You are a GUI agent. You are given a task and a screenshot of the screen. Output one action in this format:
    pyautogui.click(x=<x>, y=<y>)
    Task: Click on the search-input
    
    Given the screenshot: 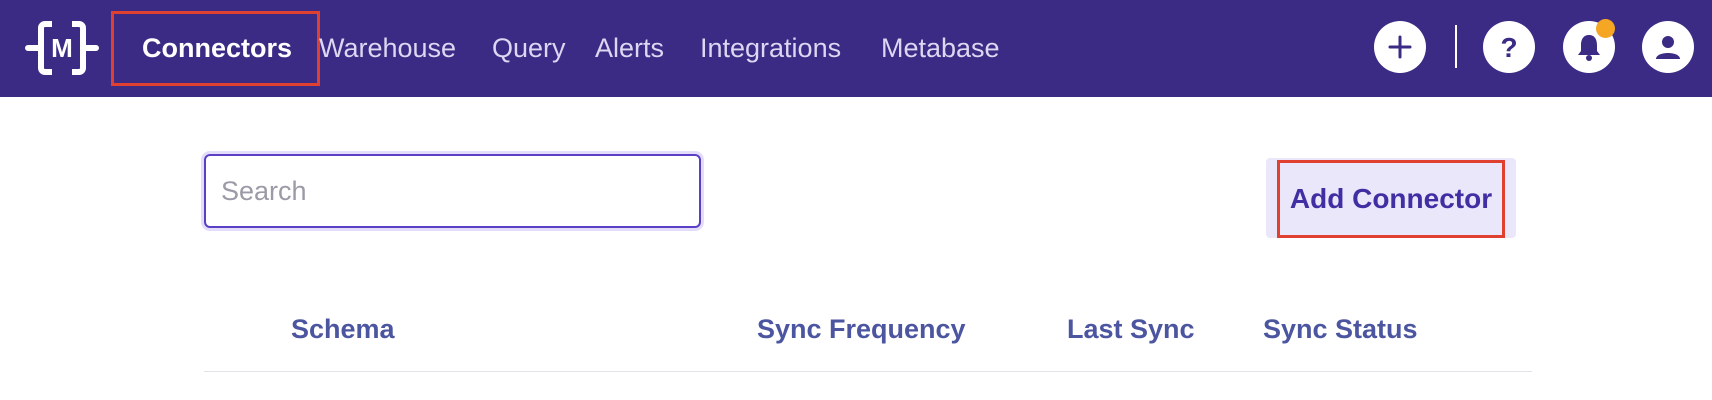 What is the action you would take?
    pyautogui.click(x=452, y=191)
    